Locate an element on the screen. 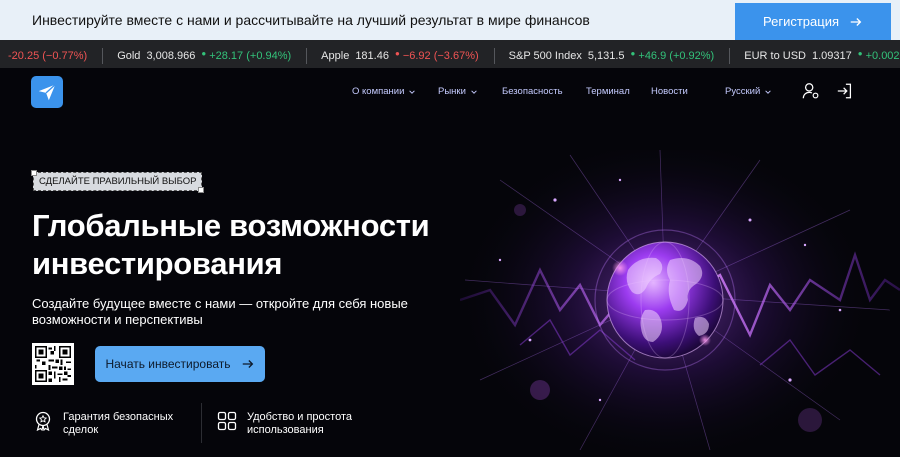 Image resolution: width=900 pixels, height=457 pixels. grid-icon is located at coordinates (227, 421).